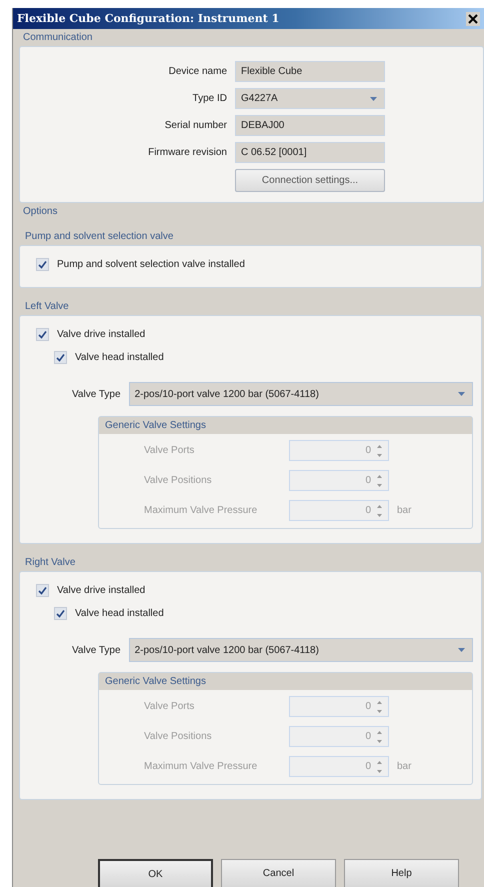 This screenshot has height=887, width=484. What do you see at coordinates (195, 125) in the screenshot?
I see `field-label: Serial number` at bounding box center [195, 125].